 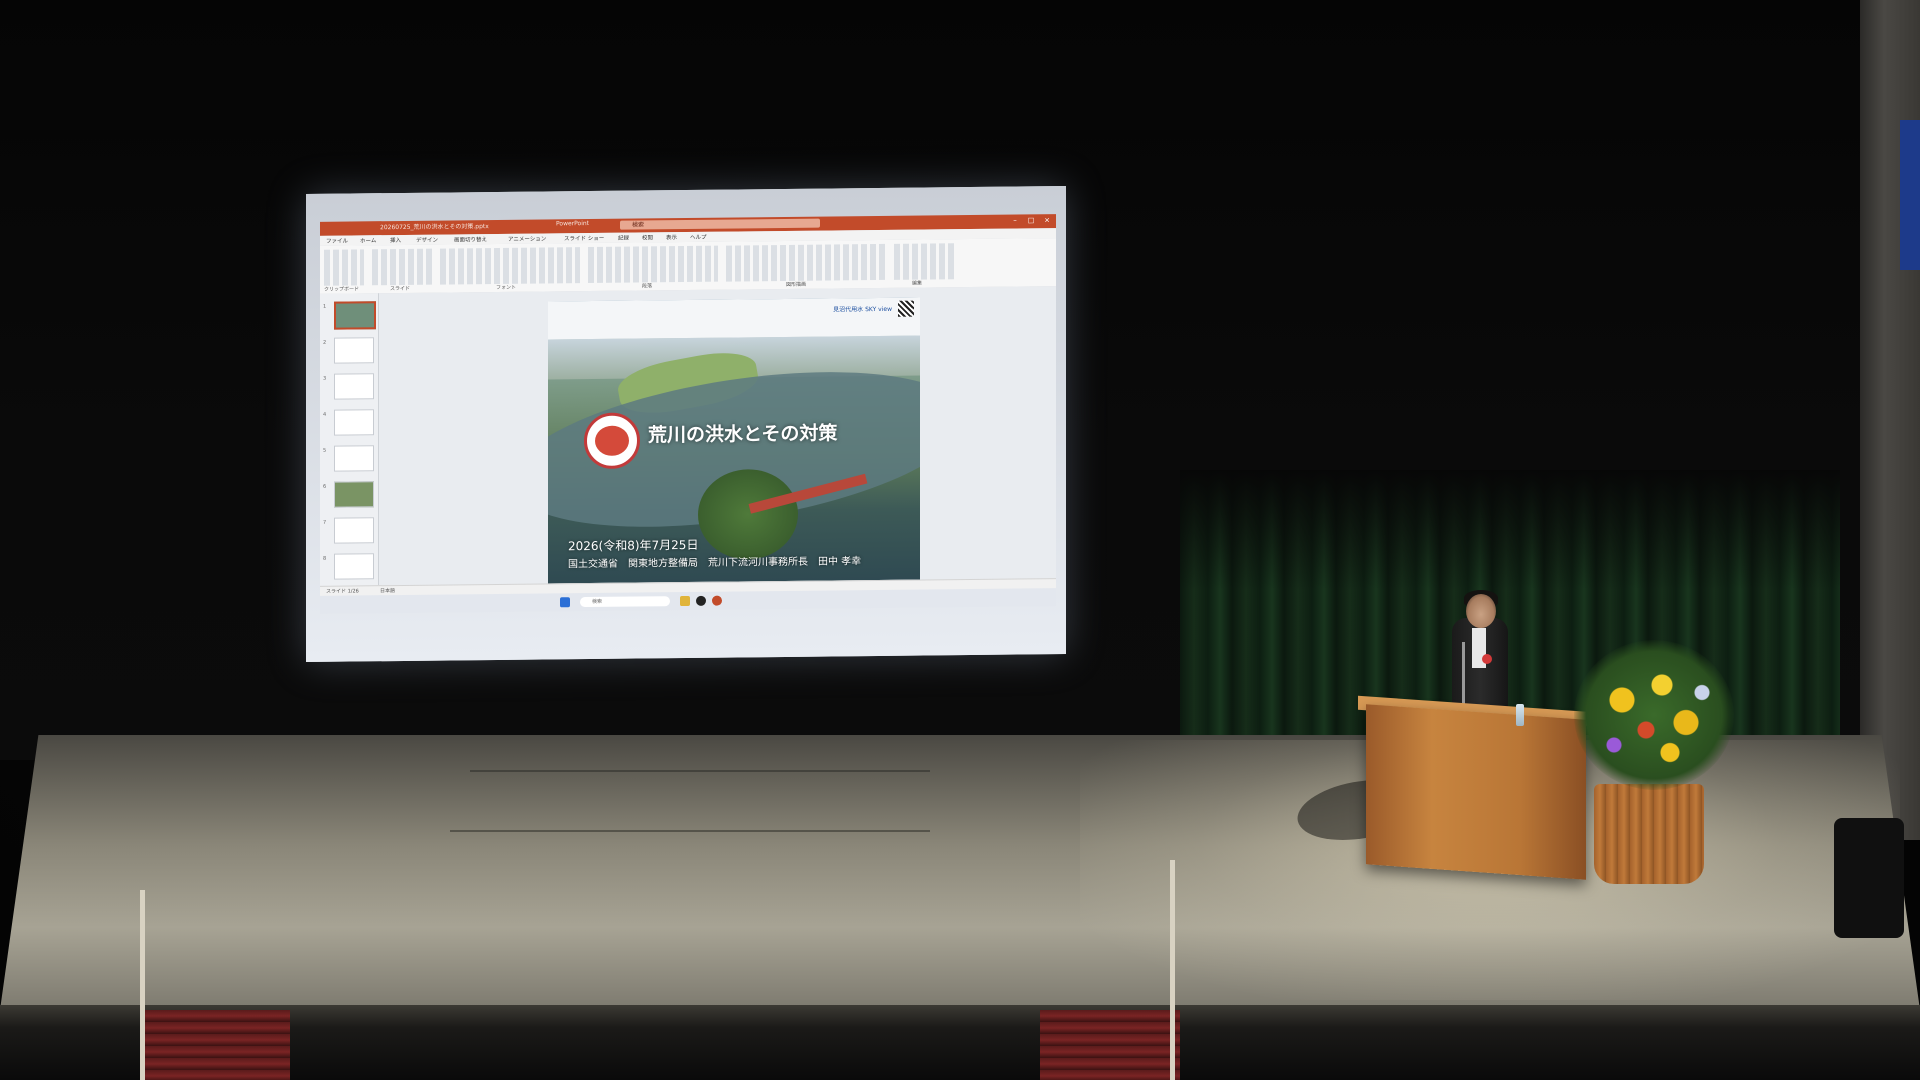 What do you see at coordinates (506, 287) in the screenshot?
I see `ribbon-group-label: フォント` at bounding box center [506, 287].